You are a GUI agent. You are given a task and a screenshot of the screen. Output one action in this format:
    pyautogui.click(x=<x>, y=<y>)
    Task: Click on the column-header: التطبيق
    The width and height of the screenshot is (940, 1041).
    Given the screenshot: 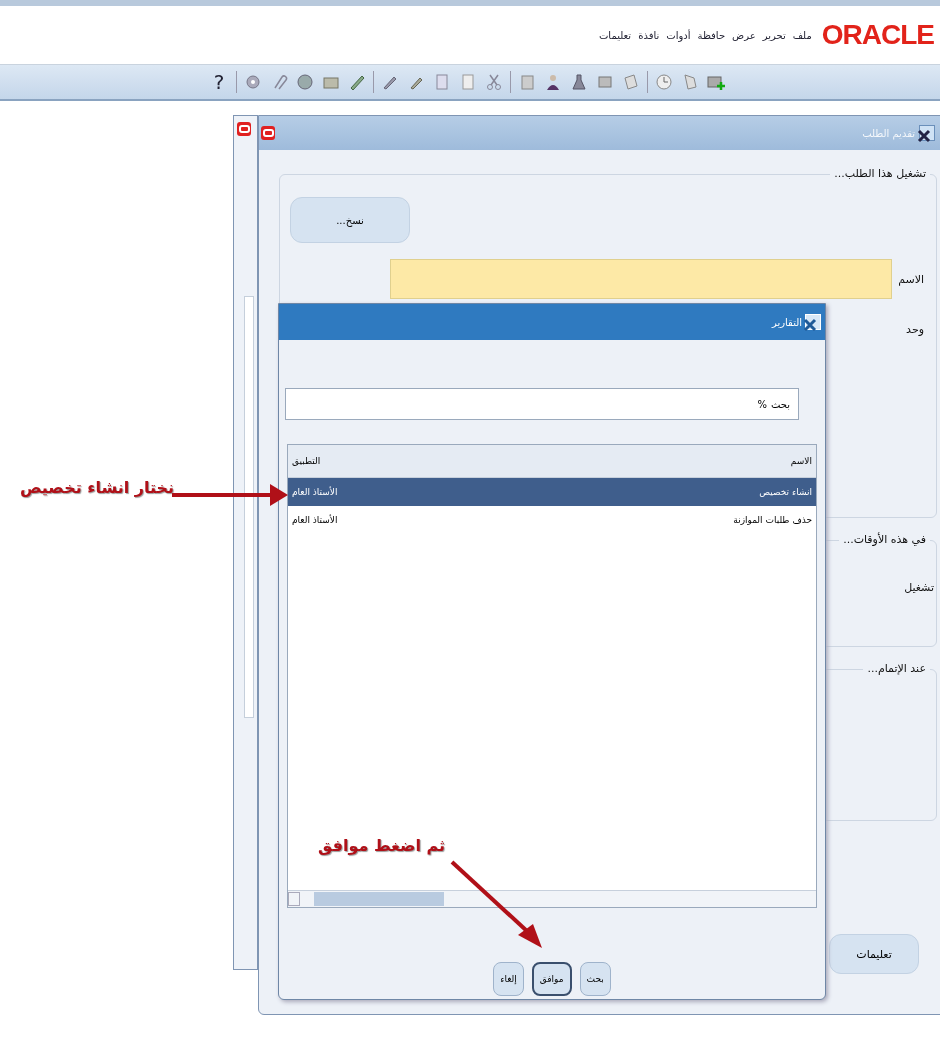 What is the action you would take?
    pyautogui.click(x=306, y=461)
    